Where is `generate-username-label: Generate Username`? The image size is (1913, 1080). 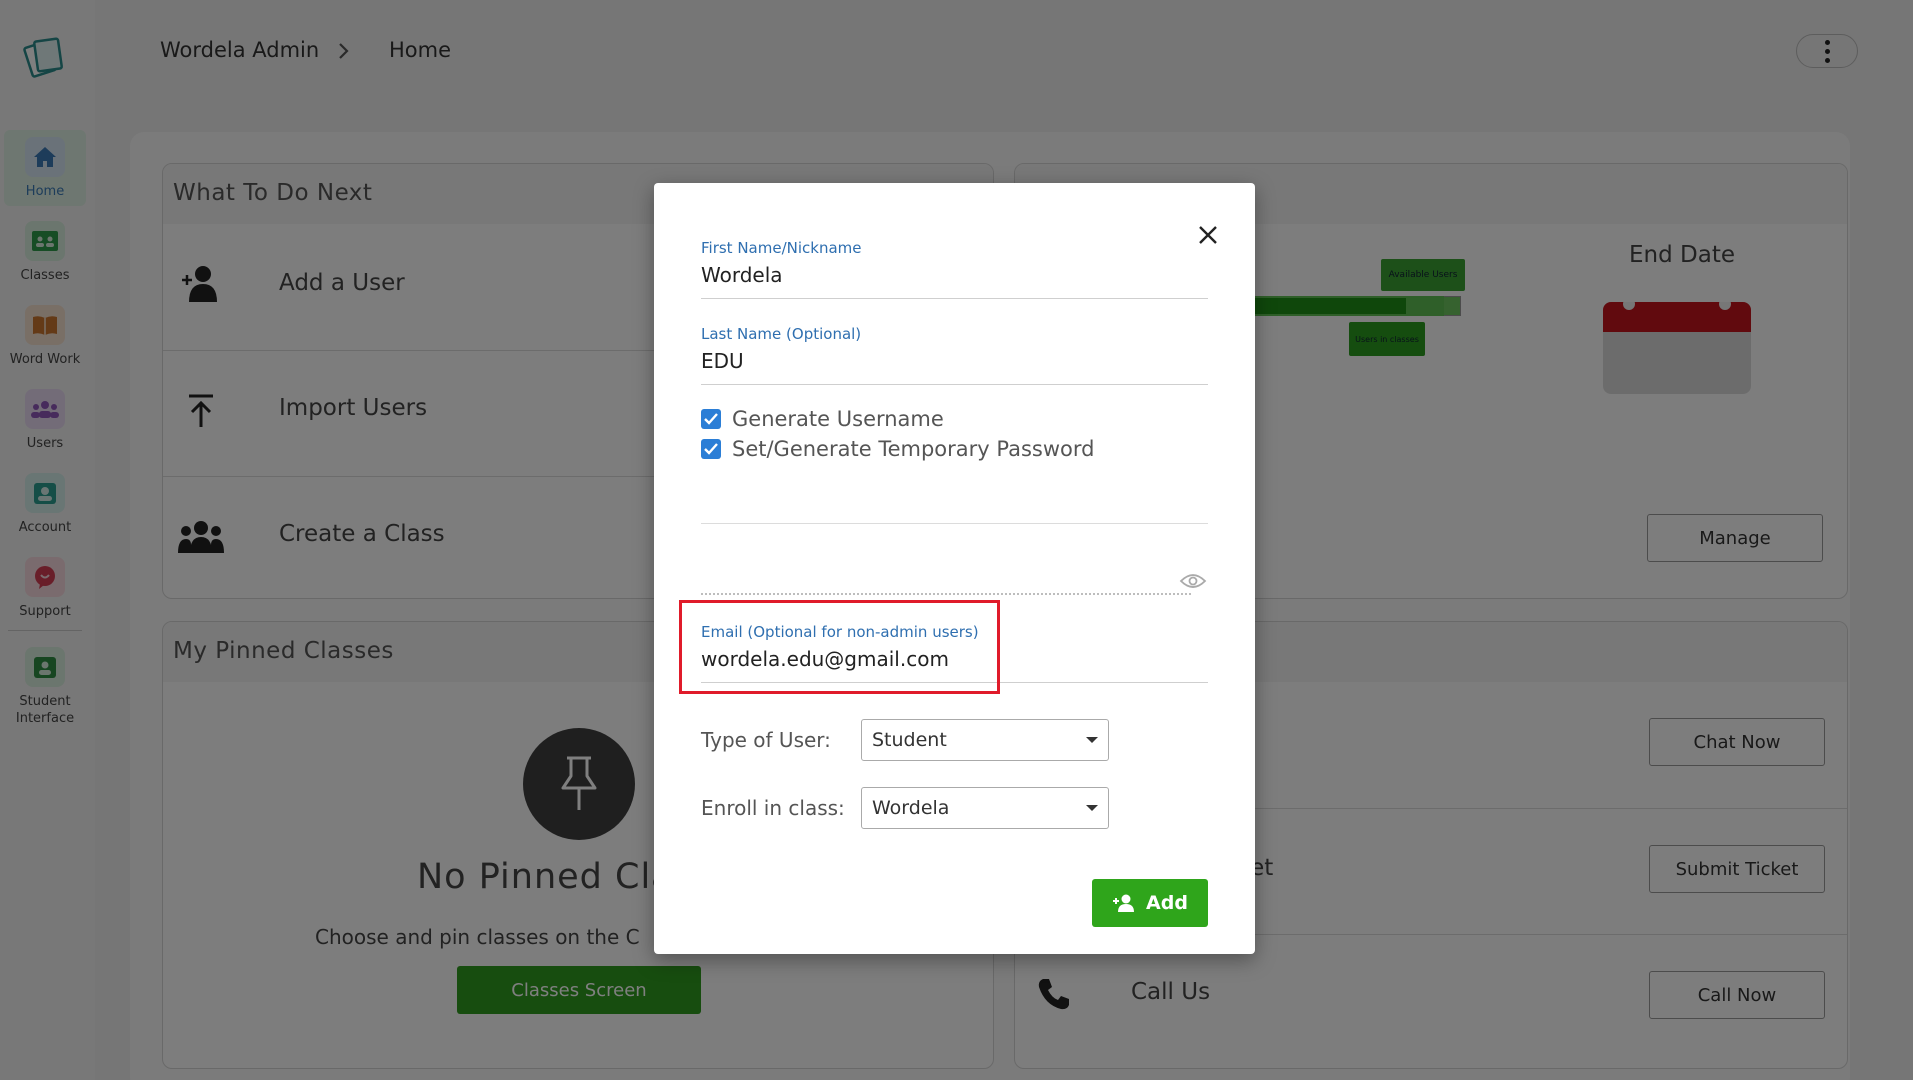
generate-username-label: Generate Username is located at coordinates (838, 419).